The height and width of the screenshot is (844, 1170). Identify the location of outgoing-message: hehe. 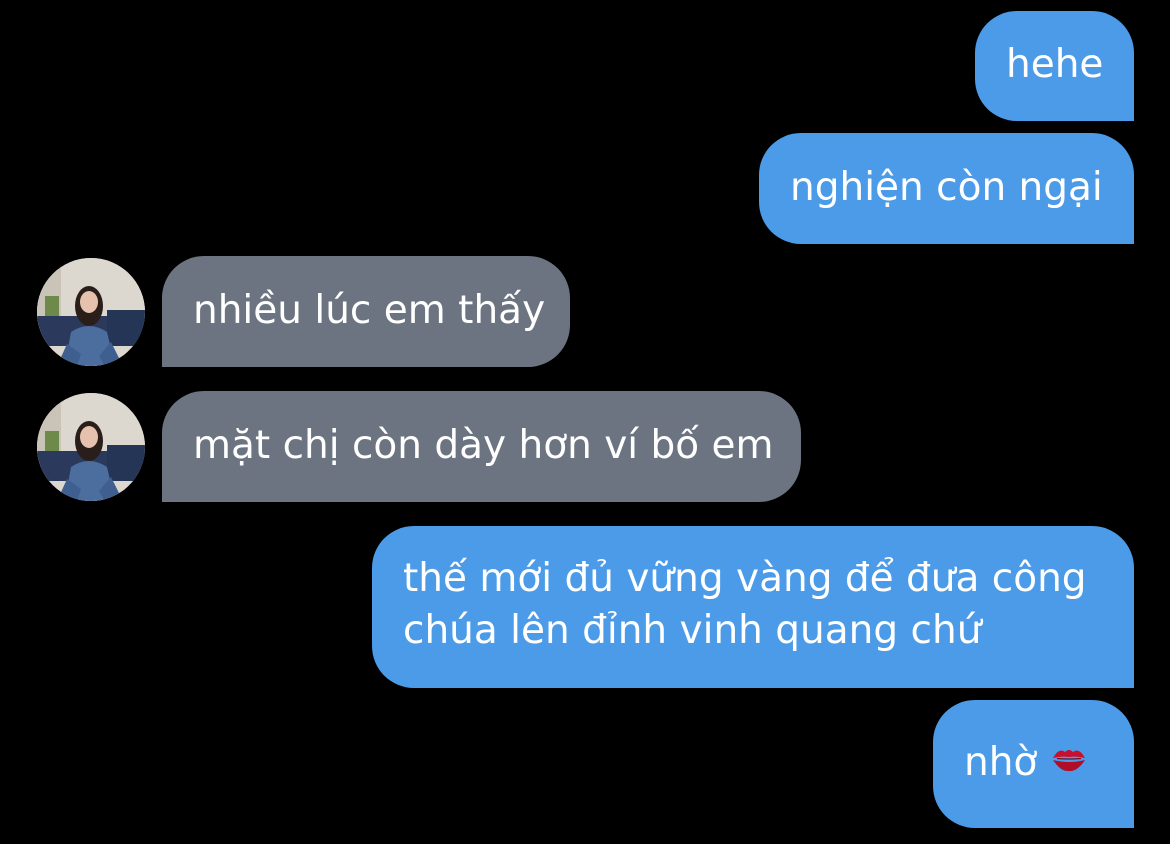
(1054, 66).